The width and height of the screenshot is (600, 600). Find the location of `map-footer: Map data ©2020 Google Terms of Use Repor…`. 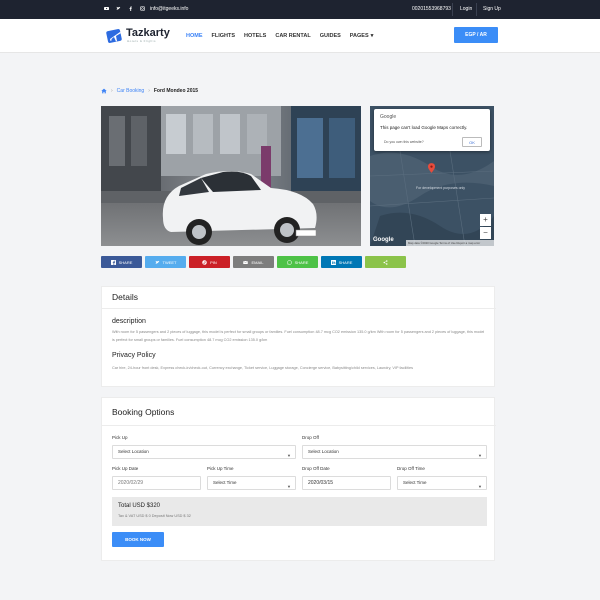

map-footer: Map data ©2020 Google Terms of Use Repor… is located at coordinates (450, 243).